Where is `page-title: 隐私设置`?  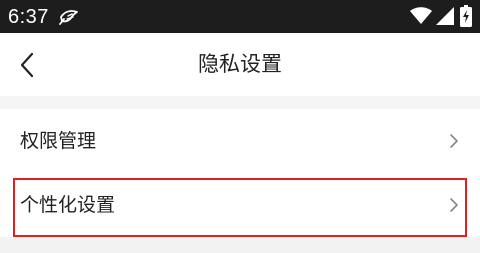
page-title: 隐私设置 is located at coordinates (240, 64).